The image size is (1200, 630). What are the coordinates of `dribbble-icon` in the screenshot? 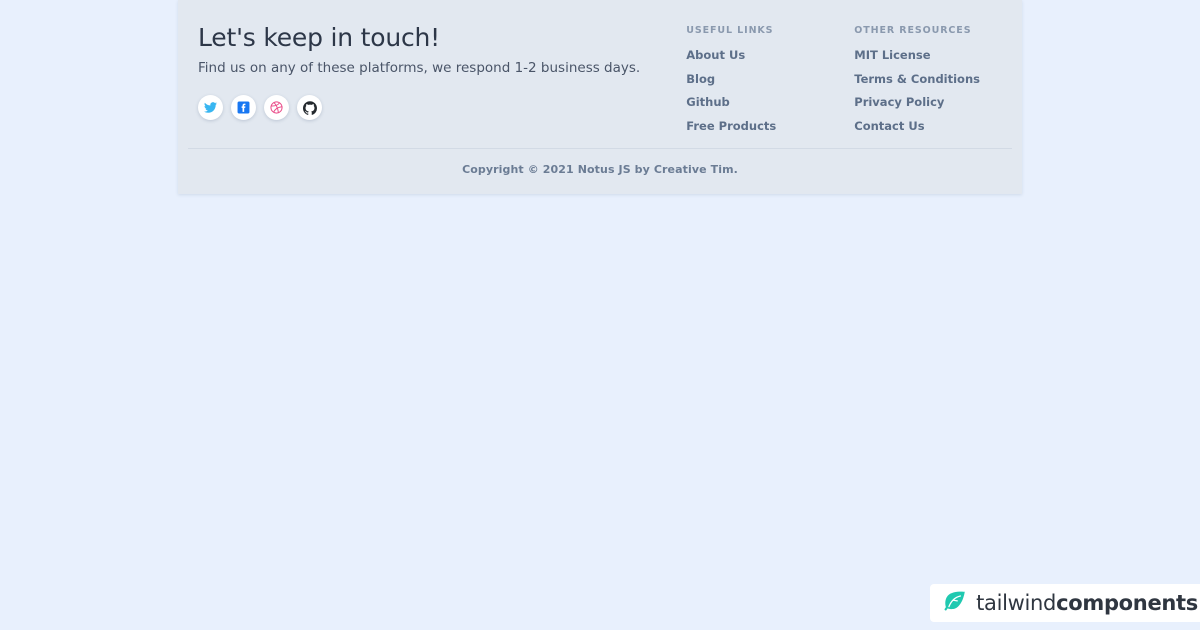 It's located at (276, 107).